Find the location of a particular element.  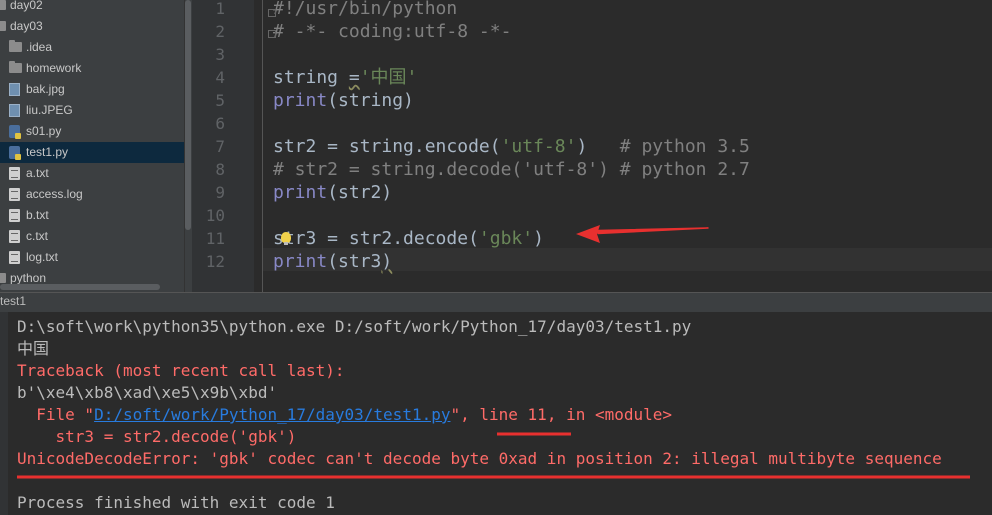

code-token: 中国 is located at coordinates (33, 348).